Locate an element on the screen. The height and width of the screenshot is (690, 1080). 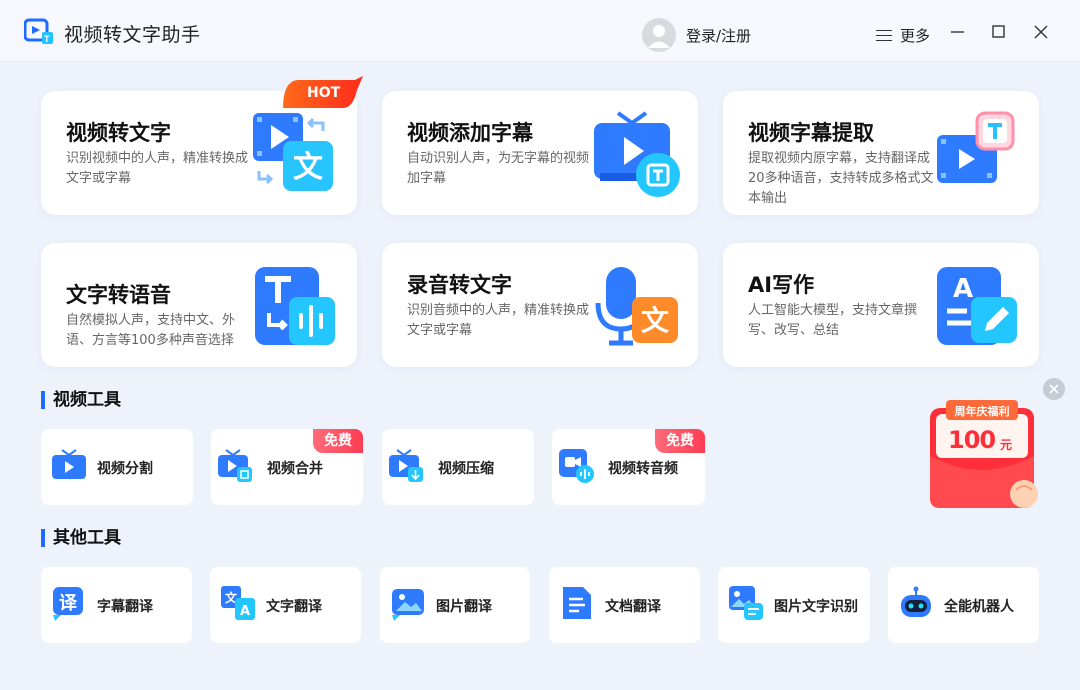
more-menu-button: 更多 is located at coordinates (903, 35).